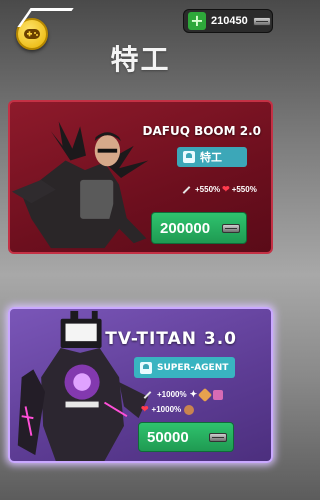 This screenshot has height=500, width=320. What do you see at coordinates (193, 394) in the screenshot?
I see `sparkle-icon: ✦` at bounding box center [193, 394].